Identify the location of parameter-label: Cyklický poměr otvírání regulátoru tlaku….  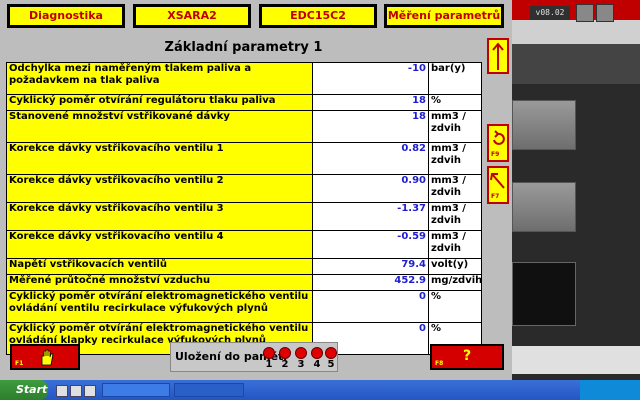
(159, 102).